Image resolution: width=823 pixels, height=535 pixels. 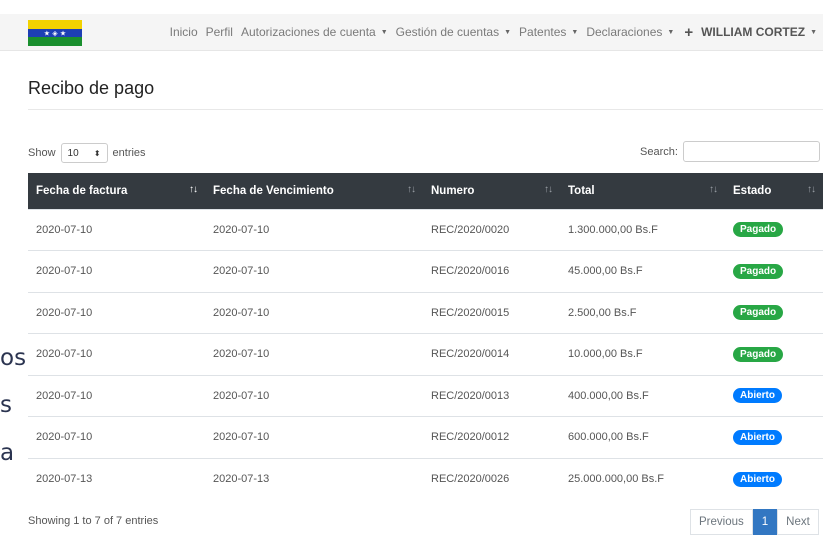 I want to click on column-header: Fecha de Vencimiento ↑↓, so click(x=314, y=191).